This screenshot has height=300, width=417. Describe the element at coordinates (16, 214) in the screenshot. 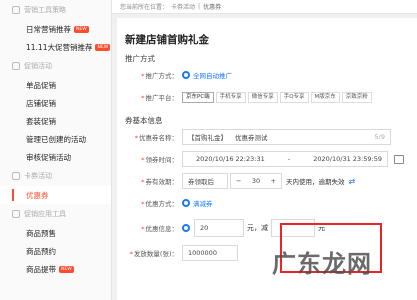

I see `tools-icon` at that location.